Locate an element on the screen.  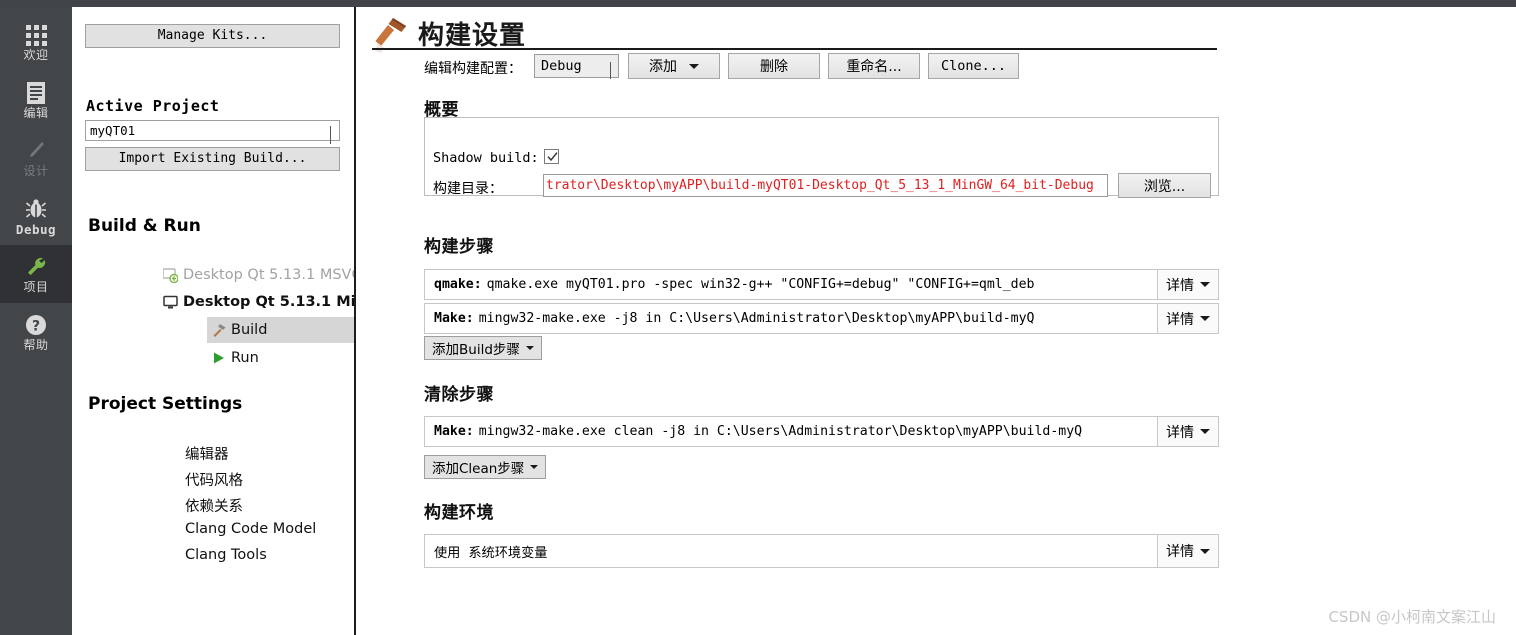
edit-build-config-label: 编辑构建配置： is located at coordinates (473, 69).